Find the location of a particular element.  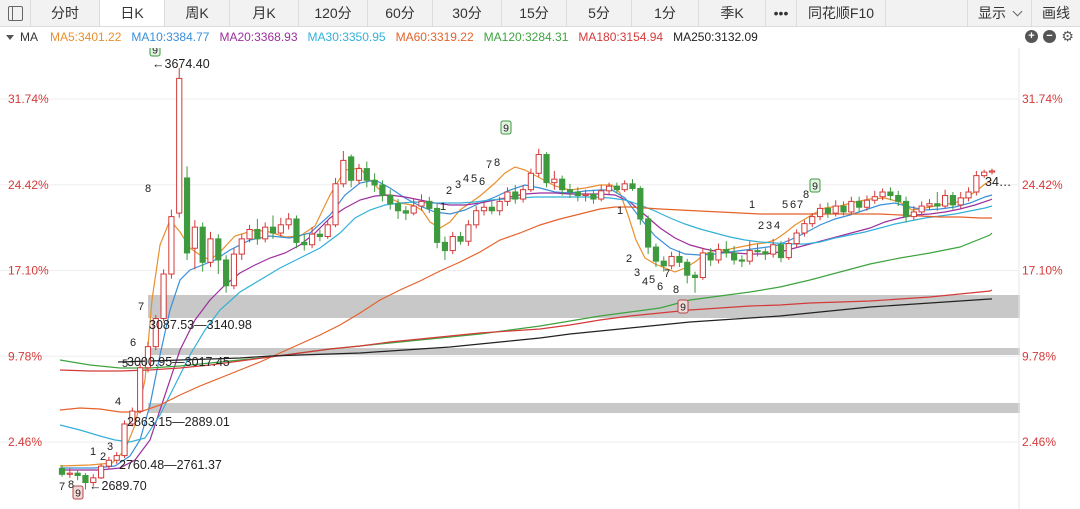

td-sequence-number: 5 is located at coordinates (785, 205).